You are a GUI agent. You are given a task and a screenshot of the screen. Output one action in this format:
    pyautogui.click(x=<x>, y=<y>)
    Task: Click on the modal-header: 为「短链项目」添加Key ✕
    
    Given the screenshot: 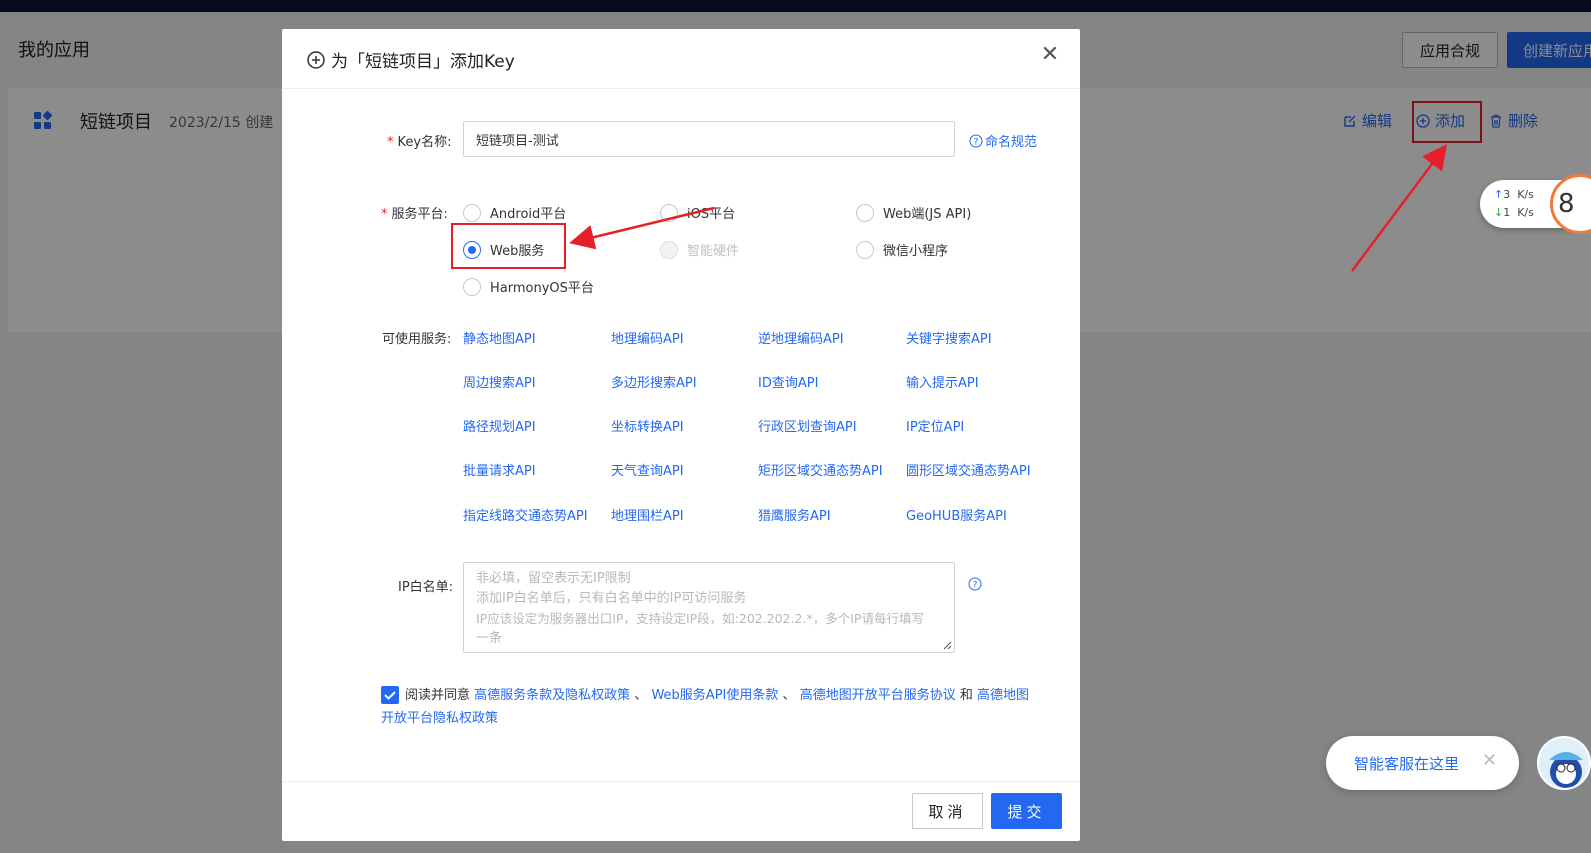 What is the action you would take?
    pyautogui.click(x=681, y=59)
    